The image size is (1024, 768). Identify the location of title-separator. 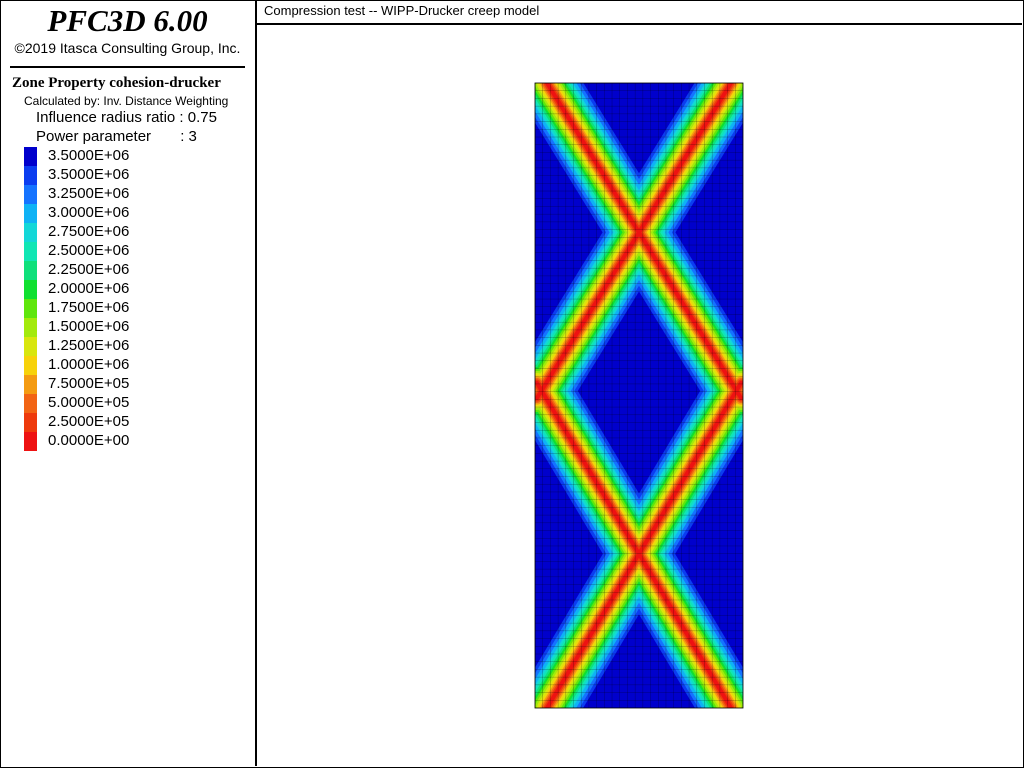
(127, 67).